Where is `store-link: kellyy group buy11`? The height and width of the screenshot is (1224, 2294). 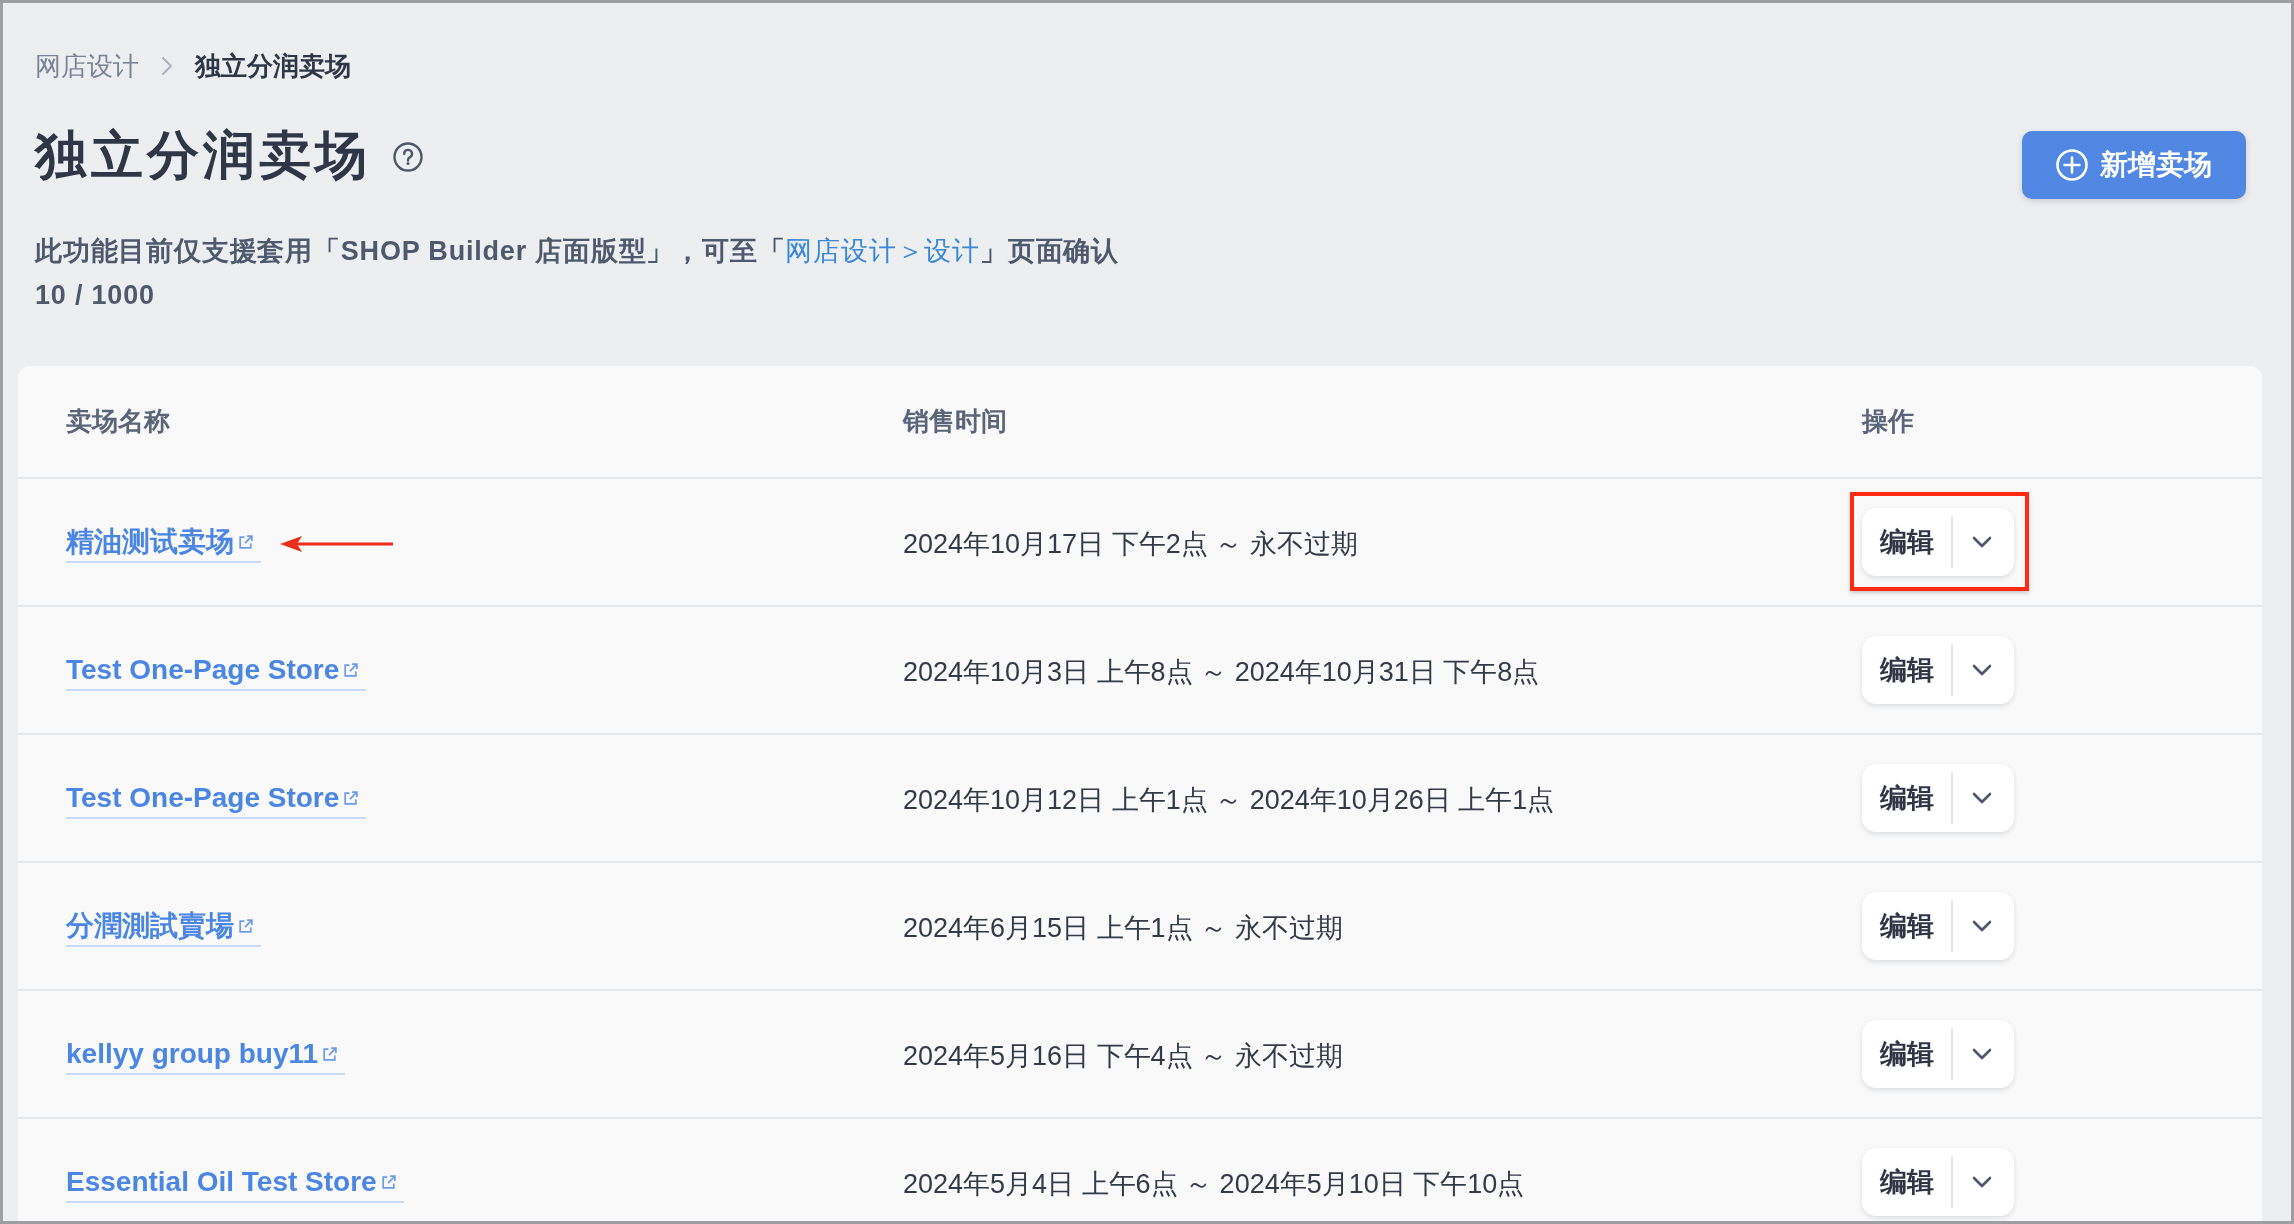 store-link: kellyy group buy11 is located at coordinates (206, 1056).